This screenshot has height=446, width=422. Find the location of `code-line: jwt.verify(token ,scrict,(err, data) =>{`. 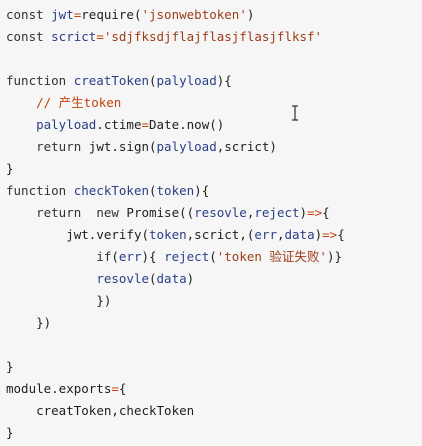

code-line: jwt.verify(token ,scrict,(err, data) =>{ is located at coordinates (214, 235).